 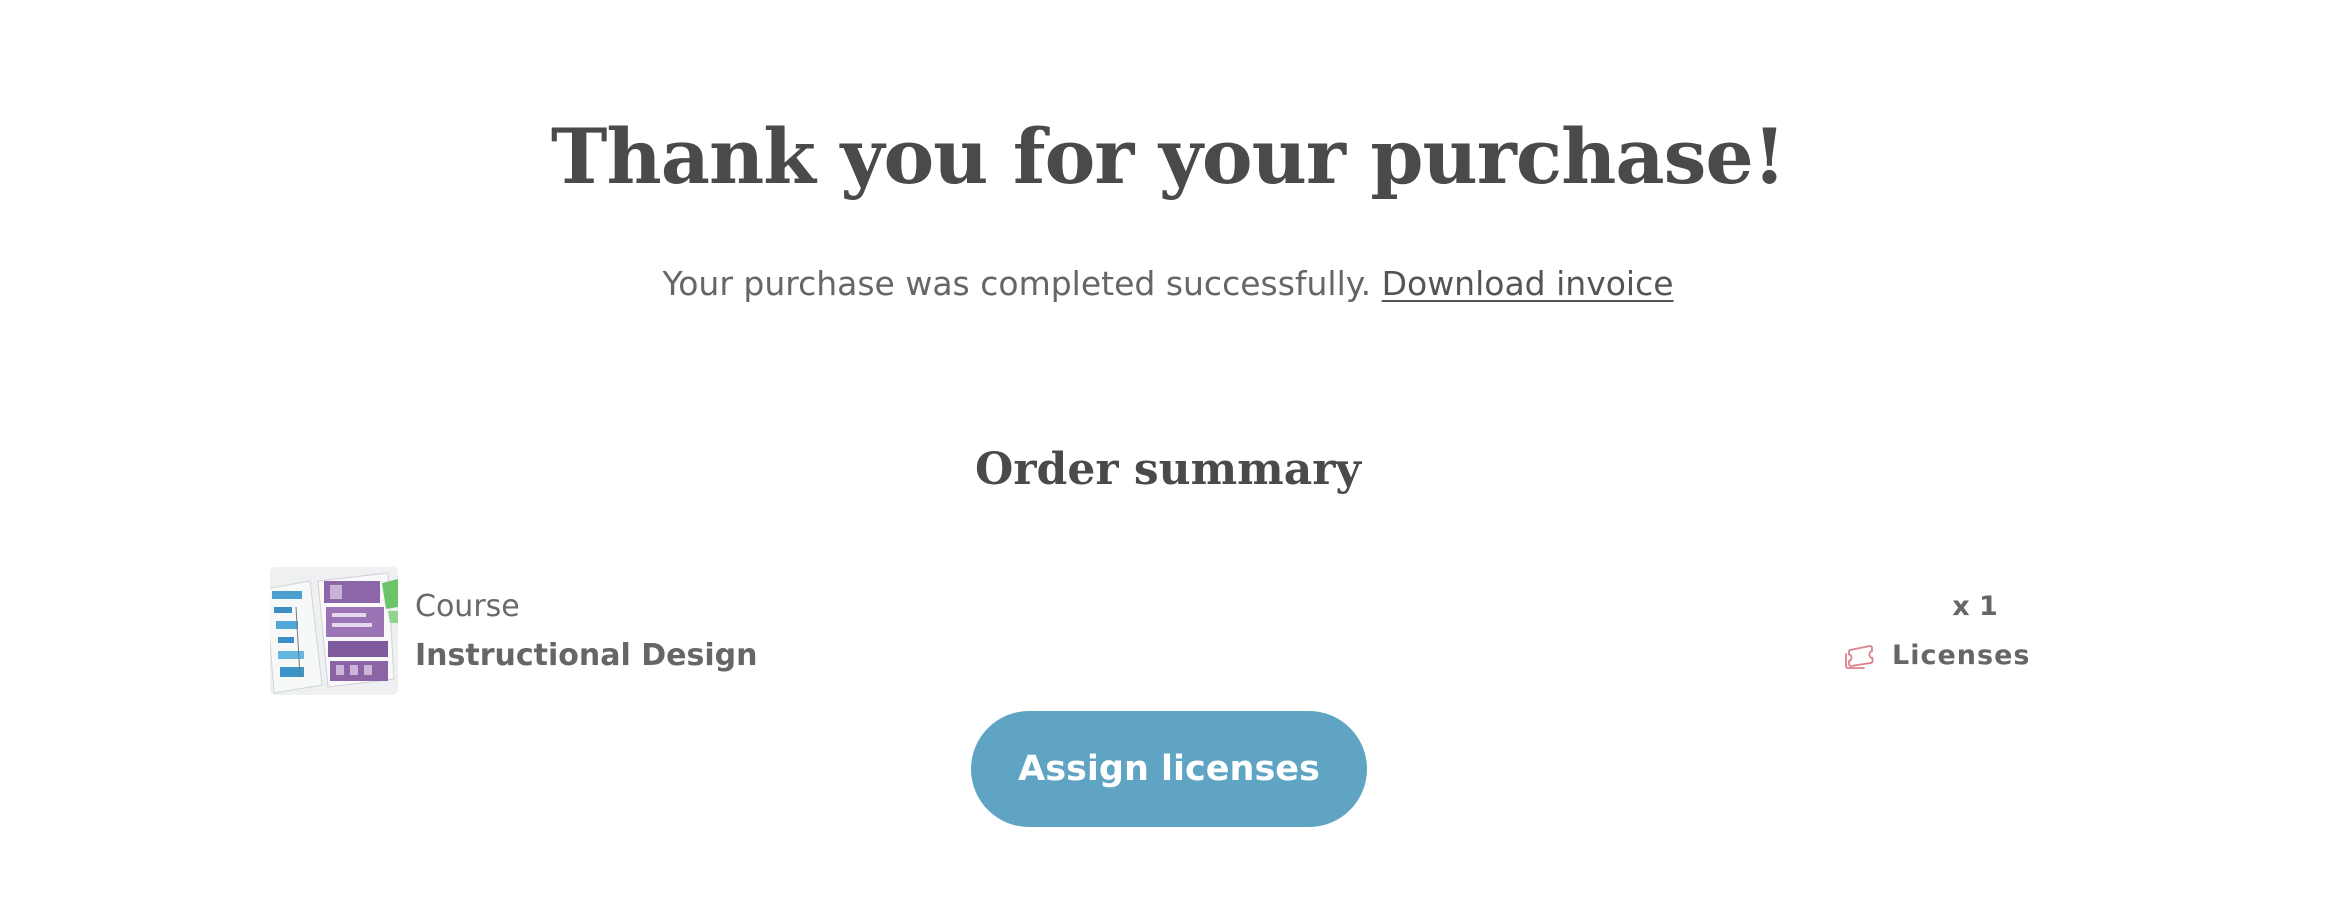 What do you see at coordinates (1975, 606) in the screenshot?
I see `item-quantity: x 1` at bounding box center [1975, 606].